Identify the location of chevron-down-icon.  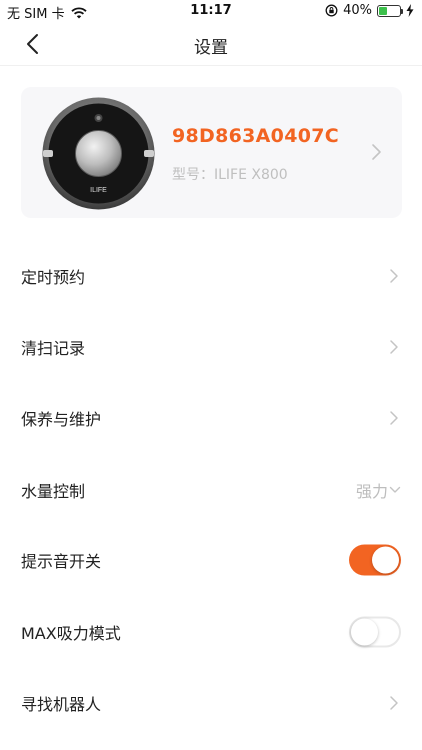
(395, 490).